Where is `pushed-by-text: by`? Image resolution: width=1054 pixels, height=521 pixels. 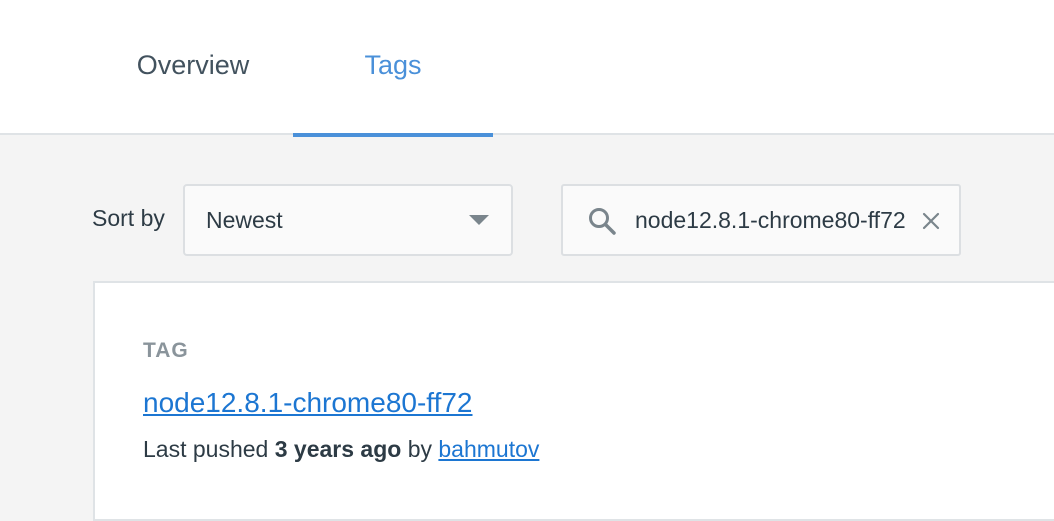 pushed-by-text: by is located at coordinates (420, 449).